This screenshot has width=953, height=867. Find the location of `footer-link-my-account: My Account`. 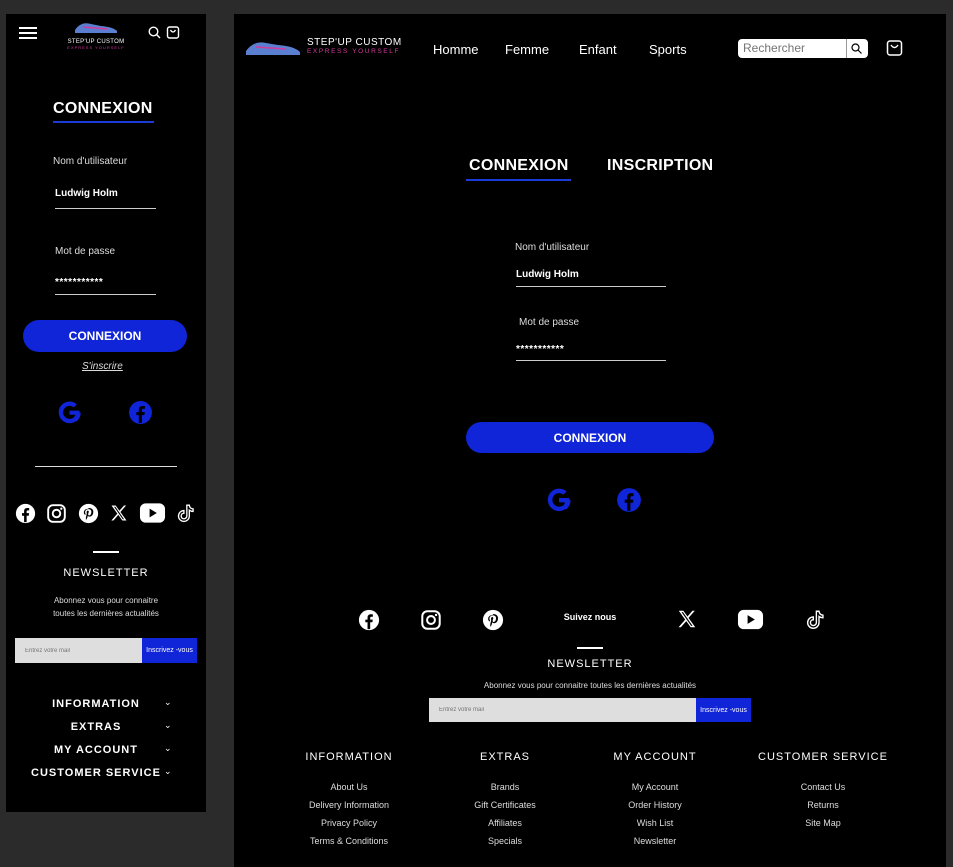

footer-link-my-account: My Account is located at coordinates (655, 787).